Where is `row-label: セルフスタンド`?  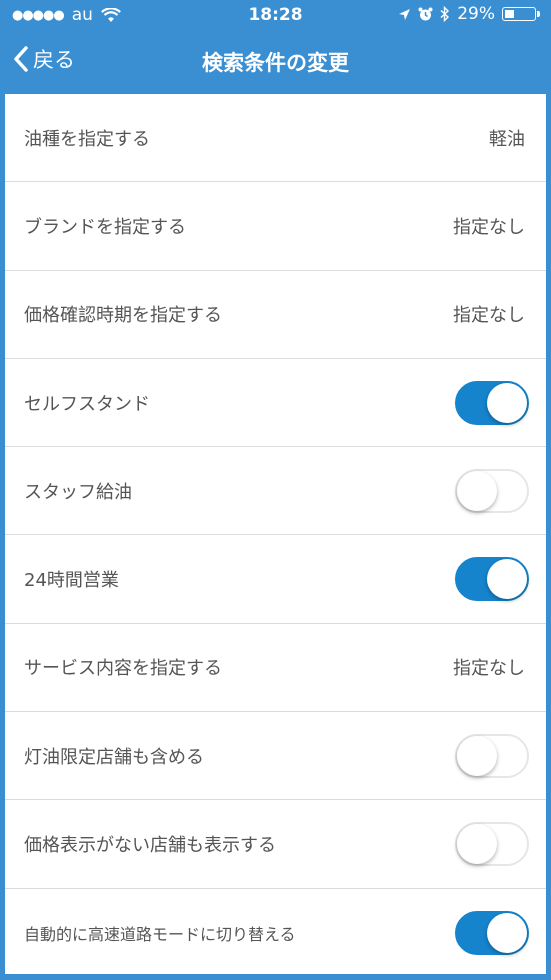 row-label: セルフスタンド is located at coordinates (87, 404).